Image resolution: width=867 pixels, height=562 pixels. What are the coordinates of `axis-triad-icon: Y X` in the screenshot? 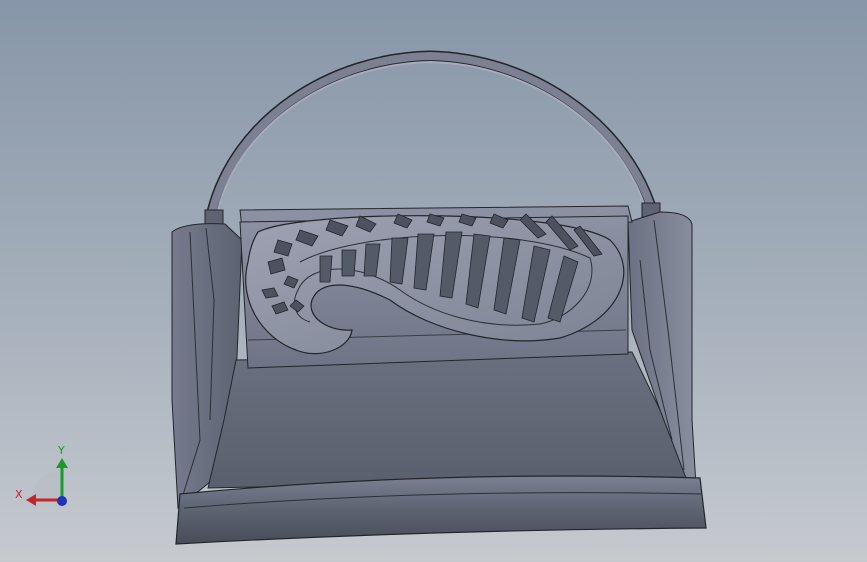 It's located at (41, 475).